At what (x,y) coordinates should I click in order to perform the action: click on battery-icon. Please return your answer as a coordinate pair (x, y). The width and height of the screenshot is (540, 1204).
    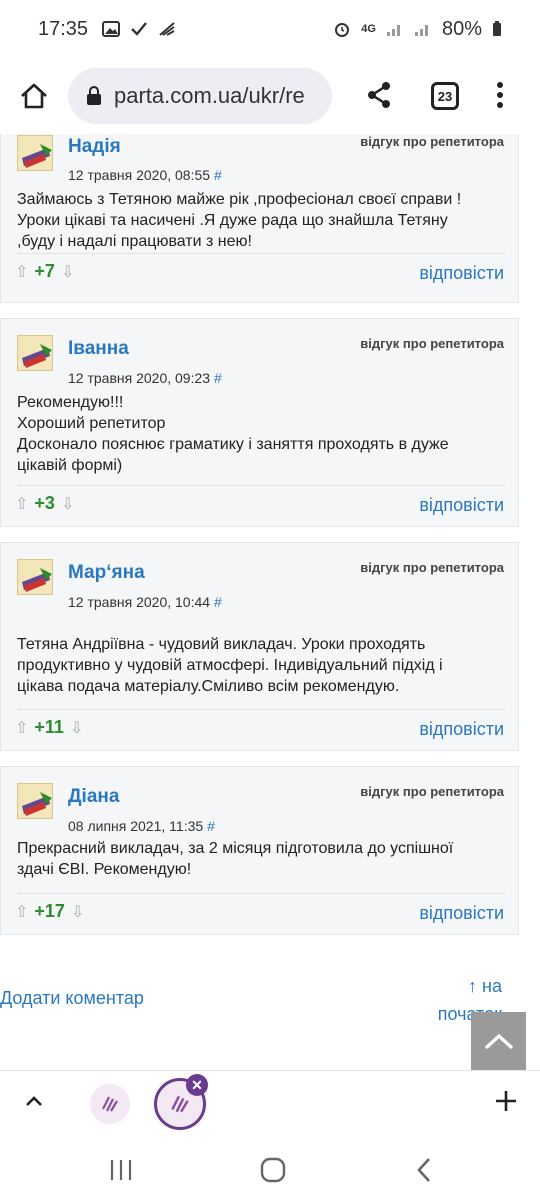
    Looking at the image, I should click on (497, 28).